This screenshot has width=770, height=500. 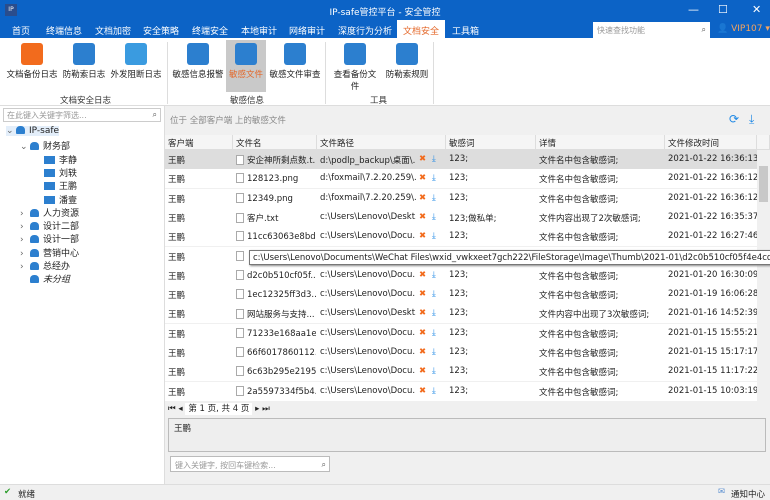 What do you see at coordinates (467, 435) in the screenshot?
I see `detail-box: 王鹏` at bounding box center [467, 435].